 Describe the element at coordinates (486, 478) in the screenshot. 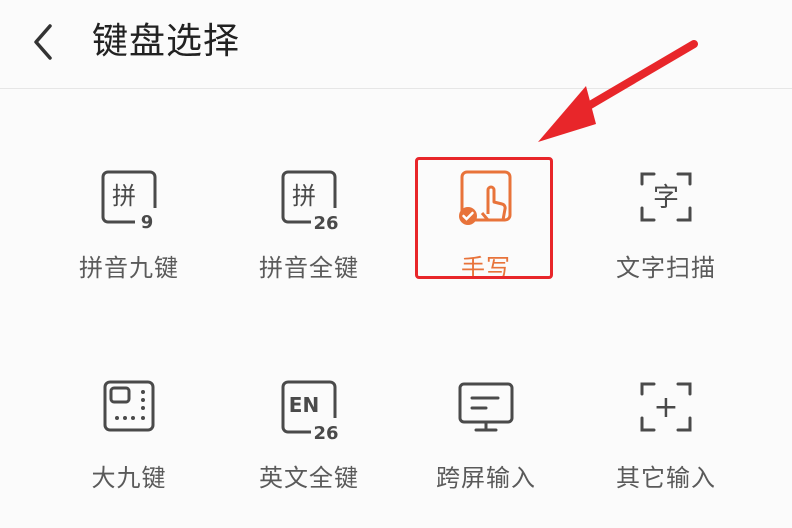

I see `keyboard-option-label: 跨屏输入` at that location.